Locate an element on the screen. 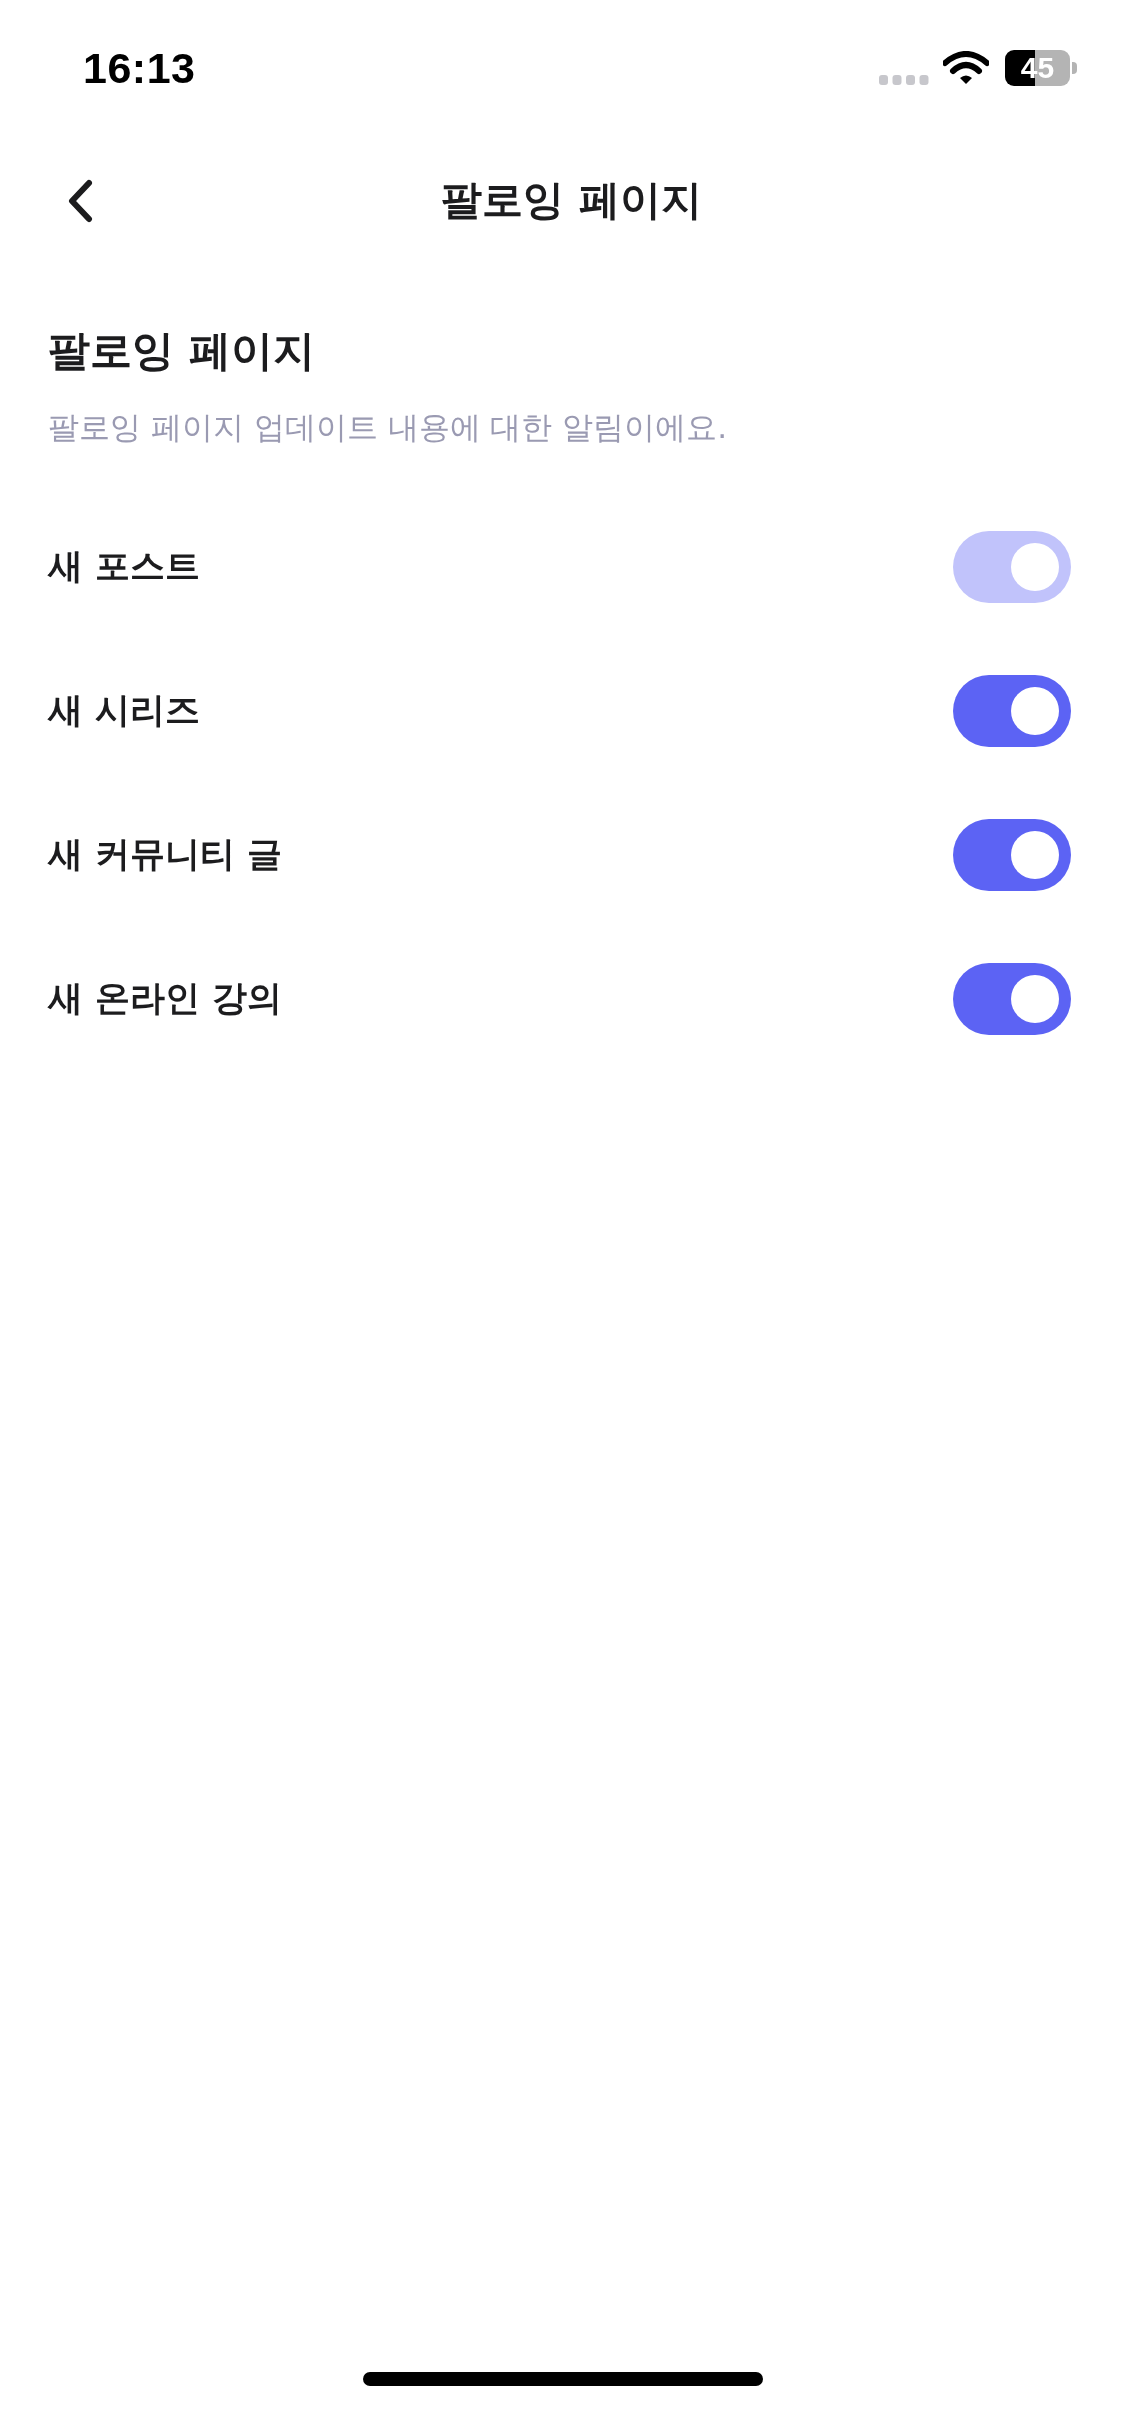  setting-label: 새 온라인 강의 is located at coordinates (165, 999).